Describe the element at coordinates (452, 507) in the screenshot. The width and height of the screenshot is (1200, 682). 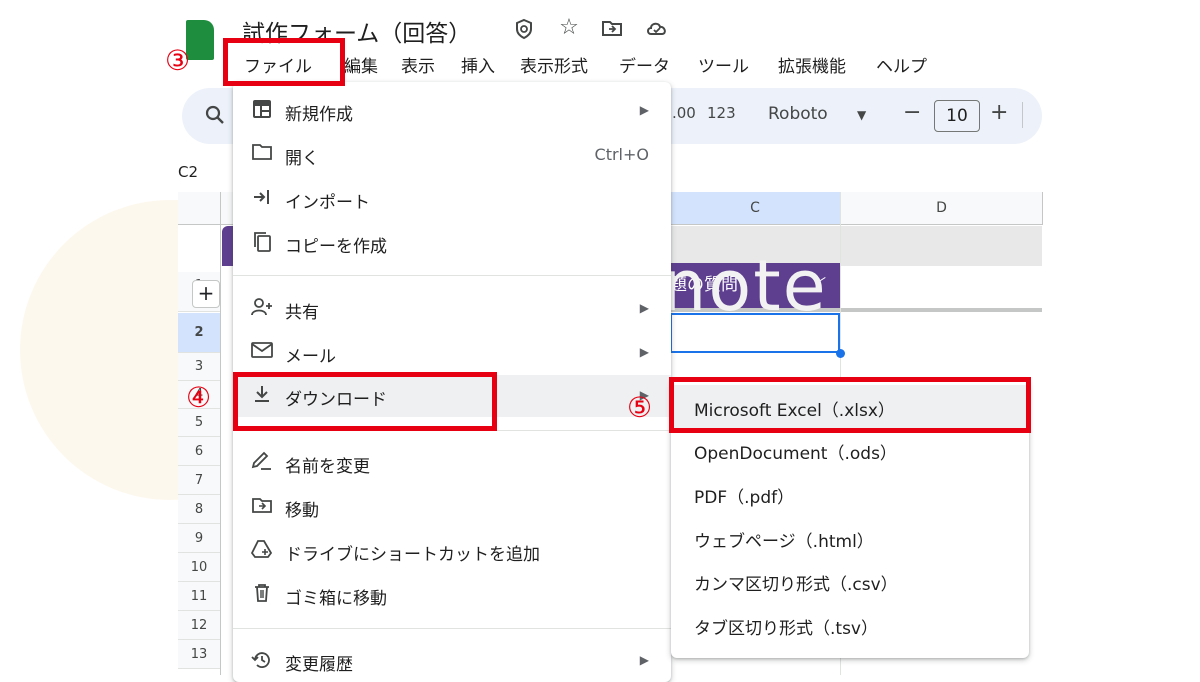
I see `menu-item-move: 移動` at that location.